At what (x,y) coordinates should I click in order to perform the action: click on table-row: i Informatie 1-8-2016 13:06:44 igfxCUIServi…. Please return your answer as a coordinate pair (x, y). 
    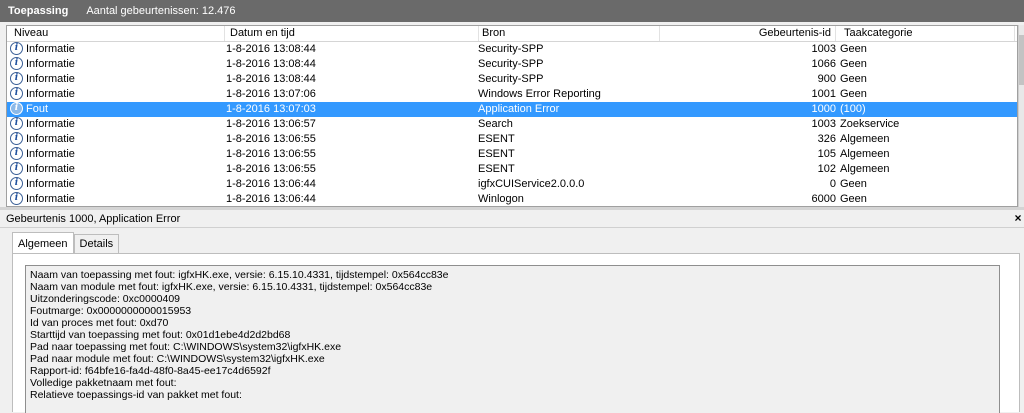
    Looking at the image, I should click on (512, 184).